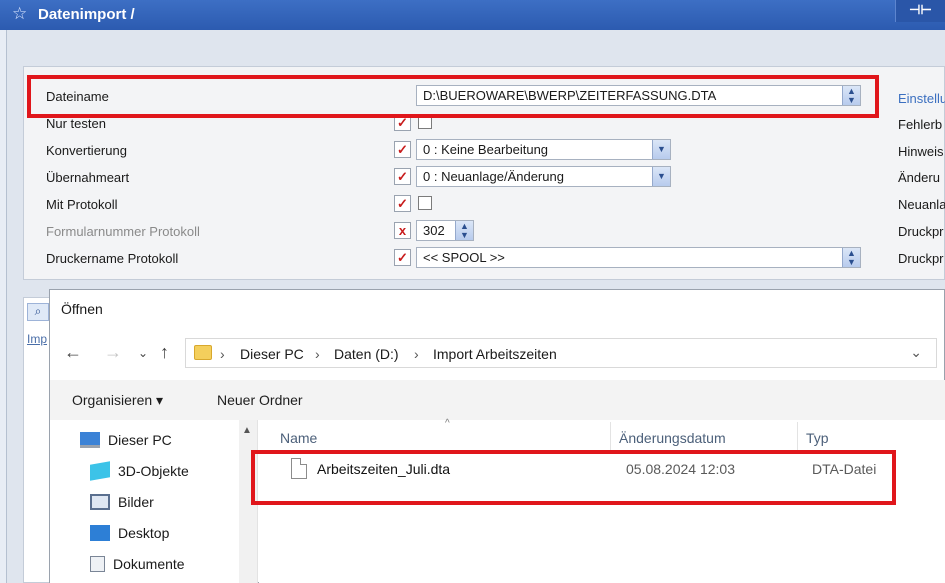 The image size is (945, 583). What do you see at coordinates (86, 150) in the screenshot?
I see `label-konvertierung: Konvertierung` at bounding box center [86, 150].